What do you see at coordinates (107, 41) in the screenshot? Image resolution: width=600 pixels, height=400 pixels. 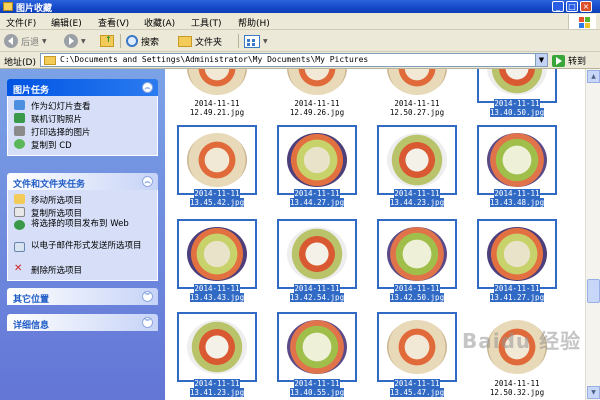 I see `up-folder-button: ↑` at bounding box center [107, 41].